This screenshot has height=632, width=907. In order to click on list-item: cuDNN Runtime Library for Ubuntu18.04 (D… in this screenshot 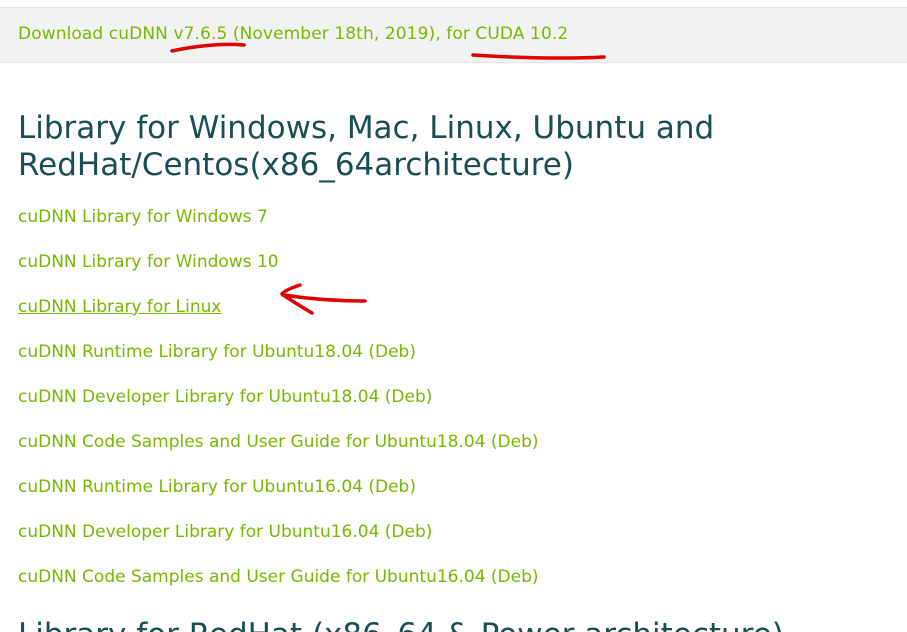, I will do `click(278, 362)`.